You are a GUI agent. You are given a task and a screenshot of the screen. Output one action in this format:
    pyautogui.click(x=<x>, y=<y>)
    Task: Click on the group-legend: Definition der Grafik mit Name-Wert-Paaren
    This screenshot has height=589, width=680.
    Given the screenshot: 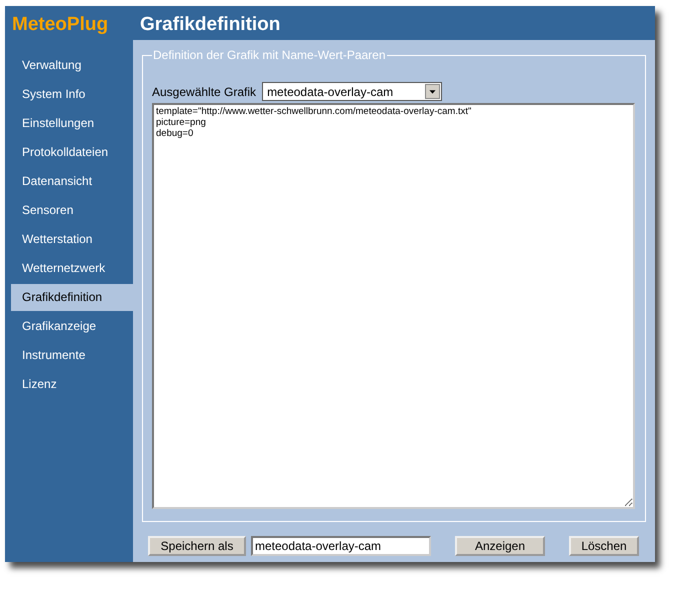 What is the action you would take?
    pyautogui.click(x=269, y=55)
    